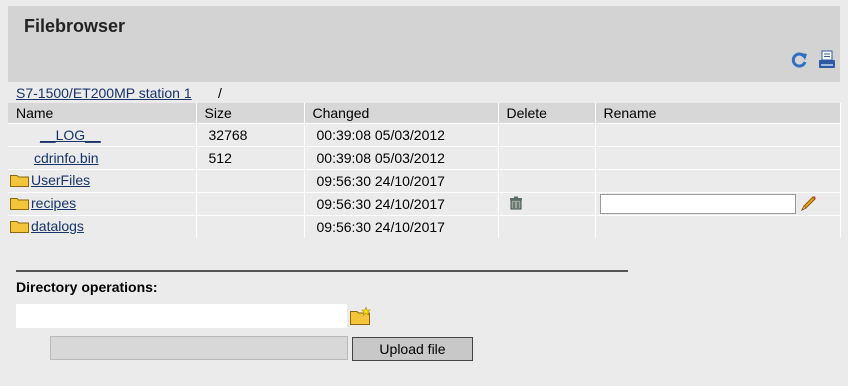 The height and width of the screenshot is (386, 848). What do you see at coordinates (102, 204) in the screenshot?
I see `folder-name-cell: recipes` at bounding box center [102, 204].